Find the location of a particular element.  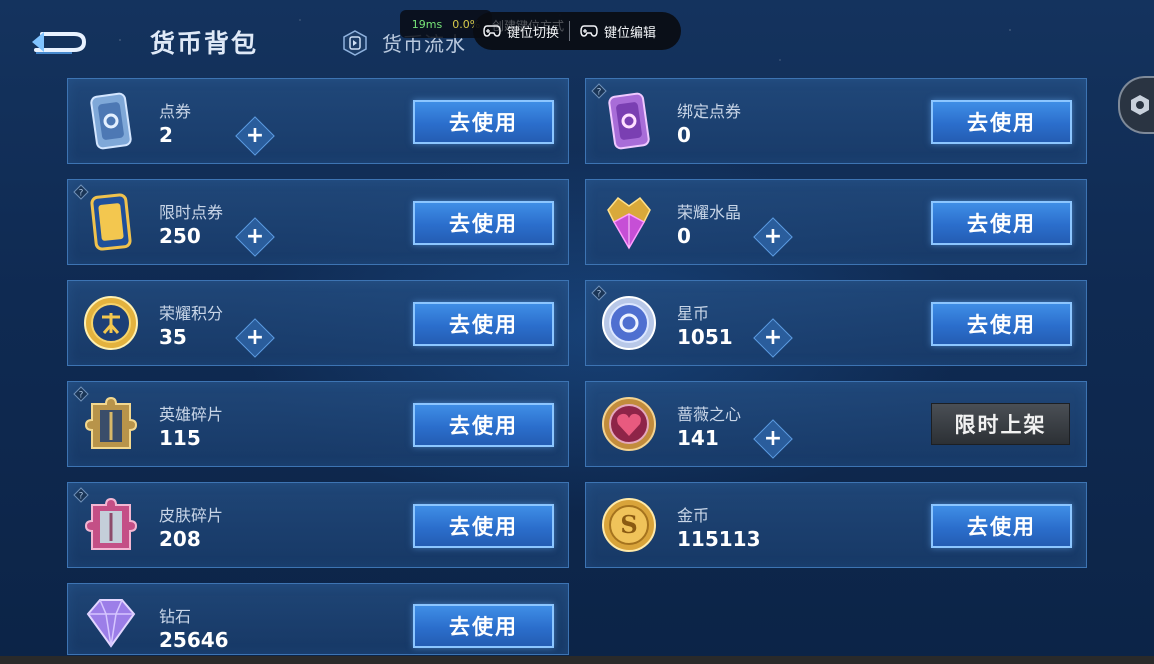

gamepad-icon is located at coordinates (589, 31).